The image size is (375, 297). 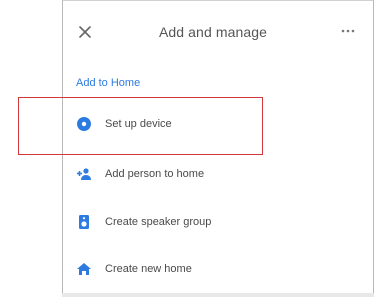 I want to click on section-title-add-to-home: Add to Home, so click(x=108, y=83).